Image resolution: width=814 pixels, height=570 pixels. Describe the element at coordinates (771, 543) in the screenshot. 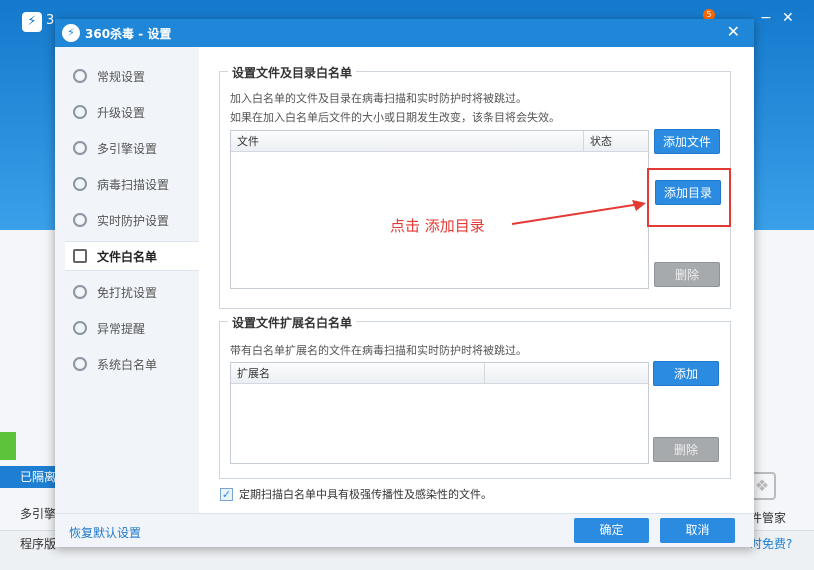

I see `free-link: 时免费?` at that location.